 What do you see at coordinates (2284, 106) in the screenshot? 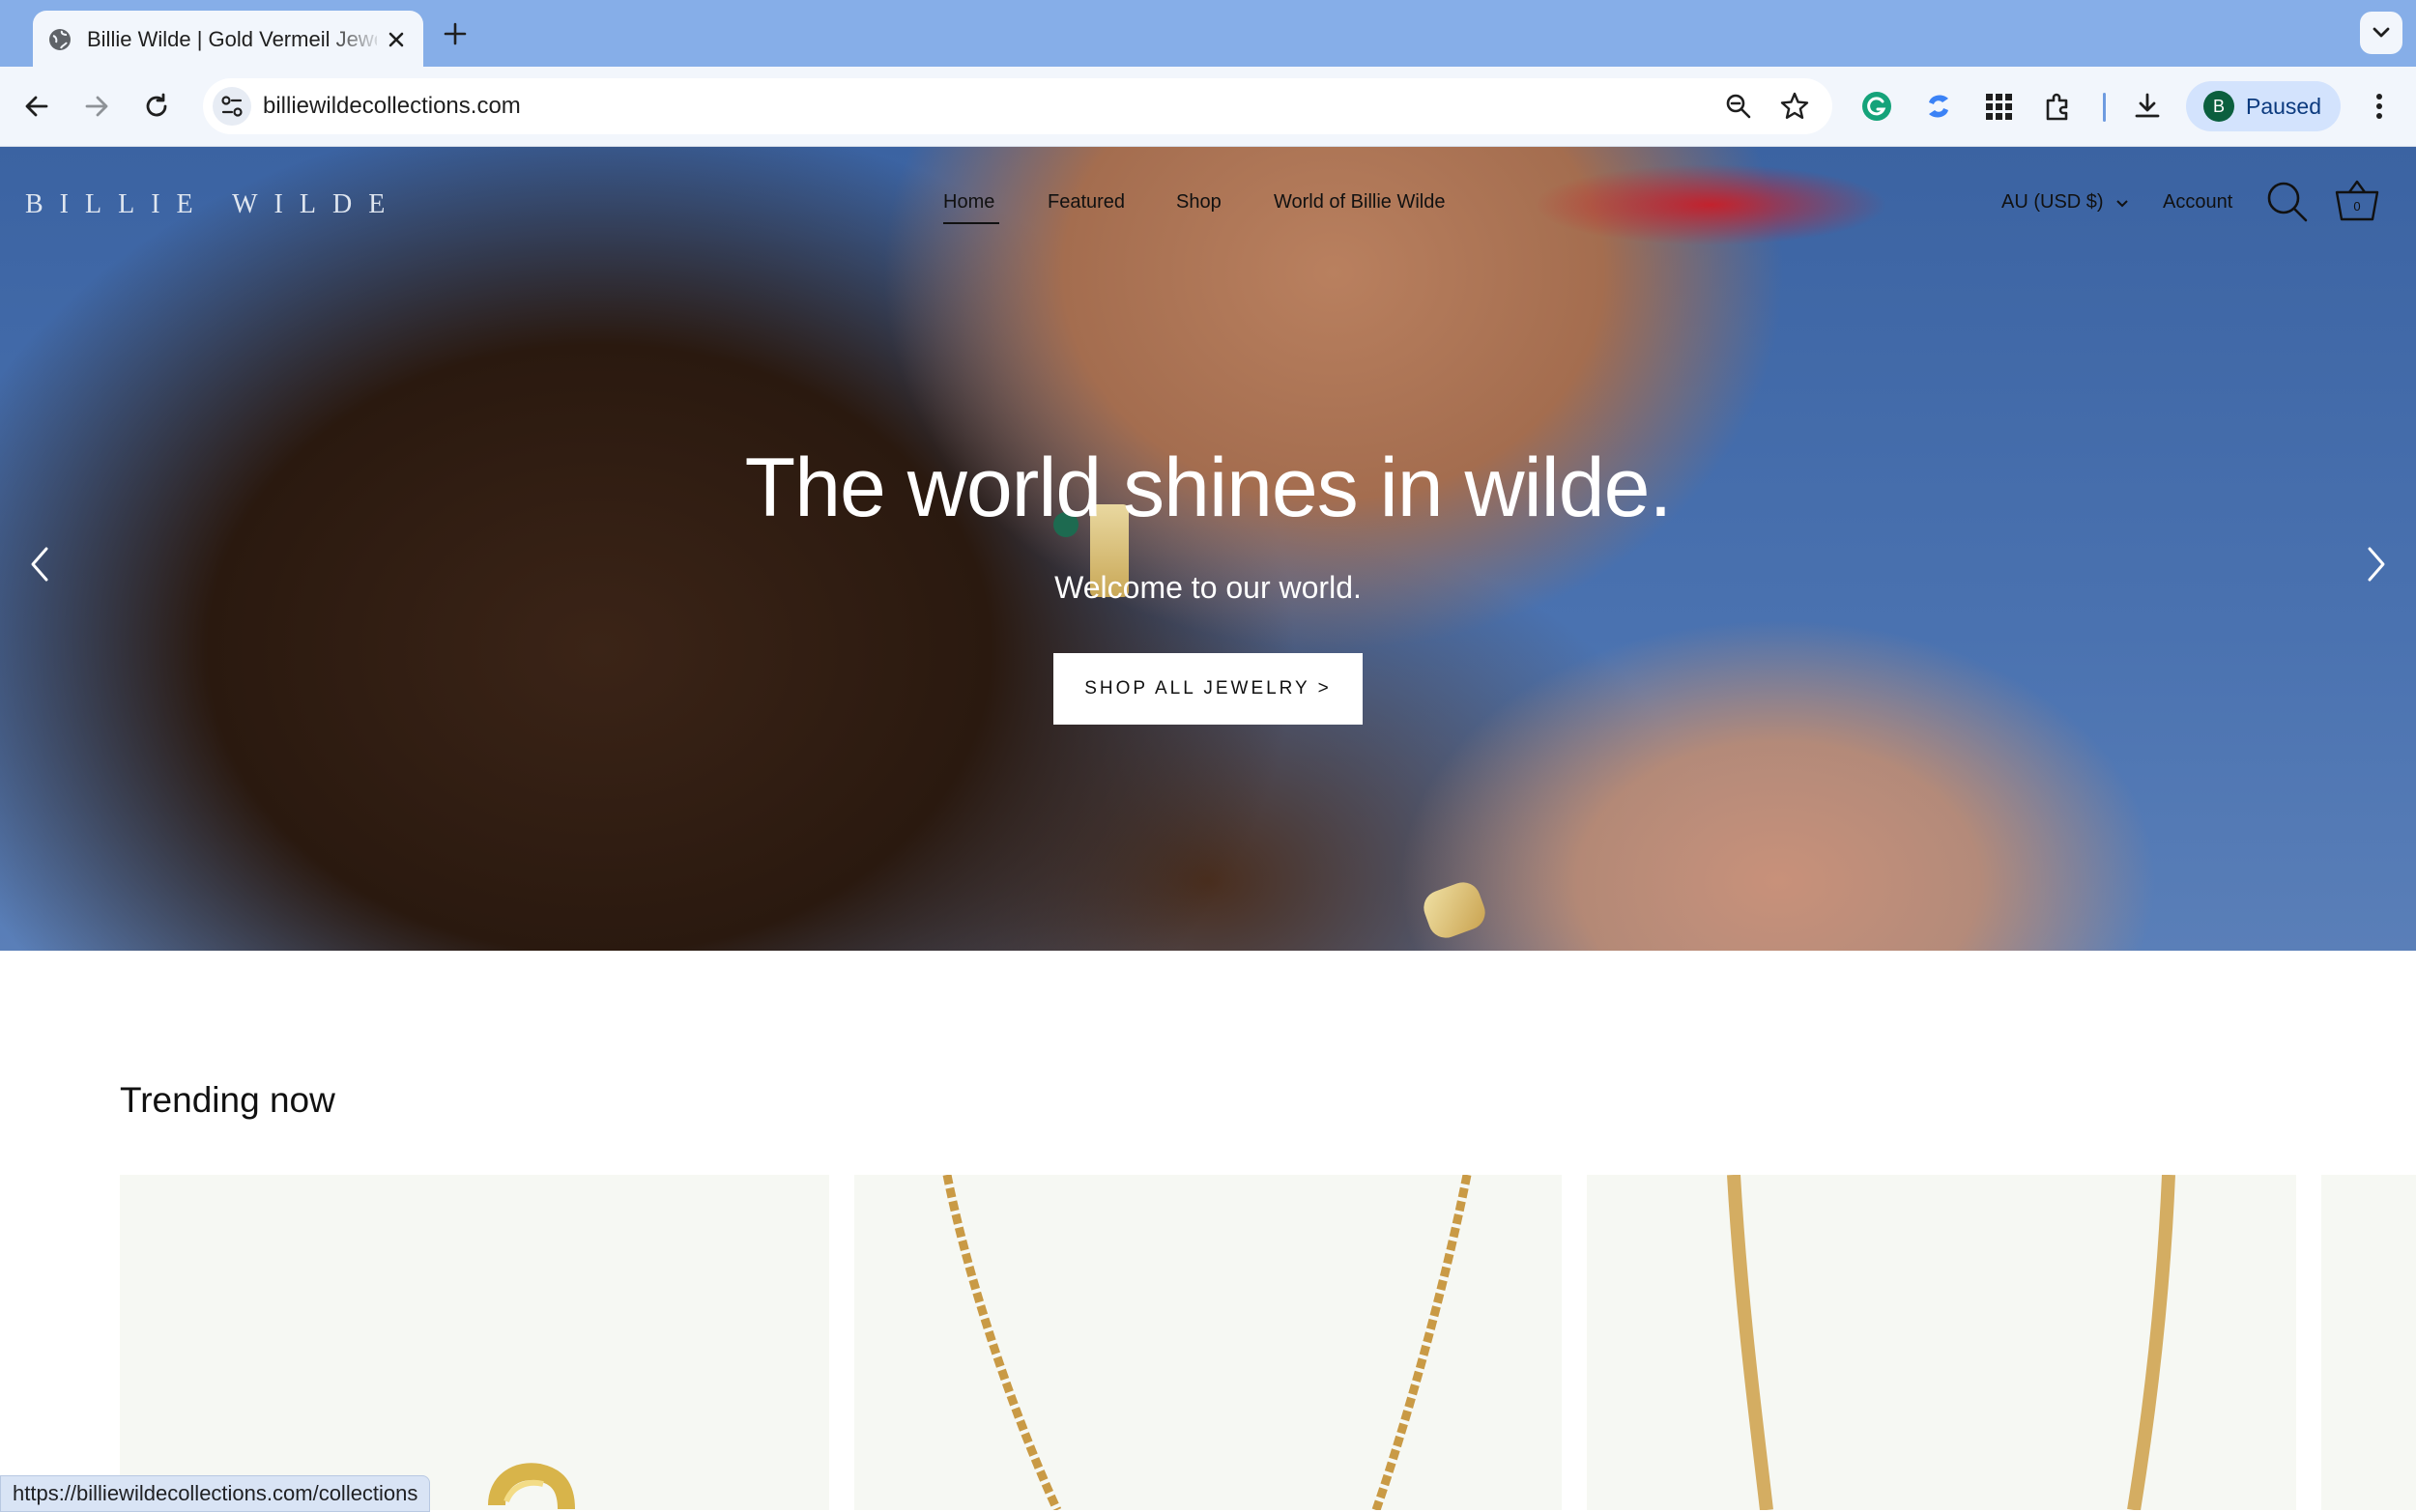
I see `profile-status: Paused` at bounding box center [2284, 106].